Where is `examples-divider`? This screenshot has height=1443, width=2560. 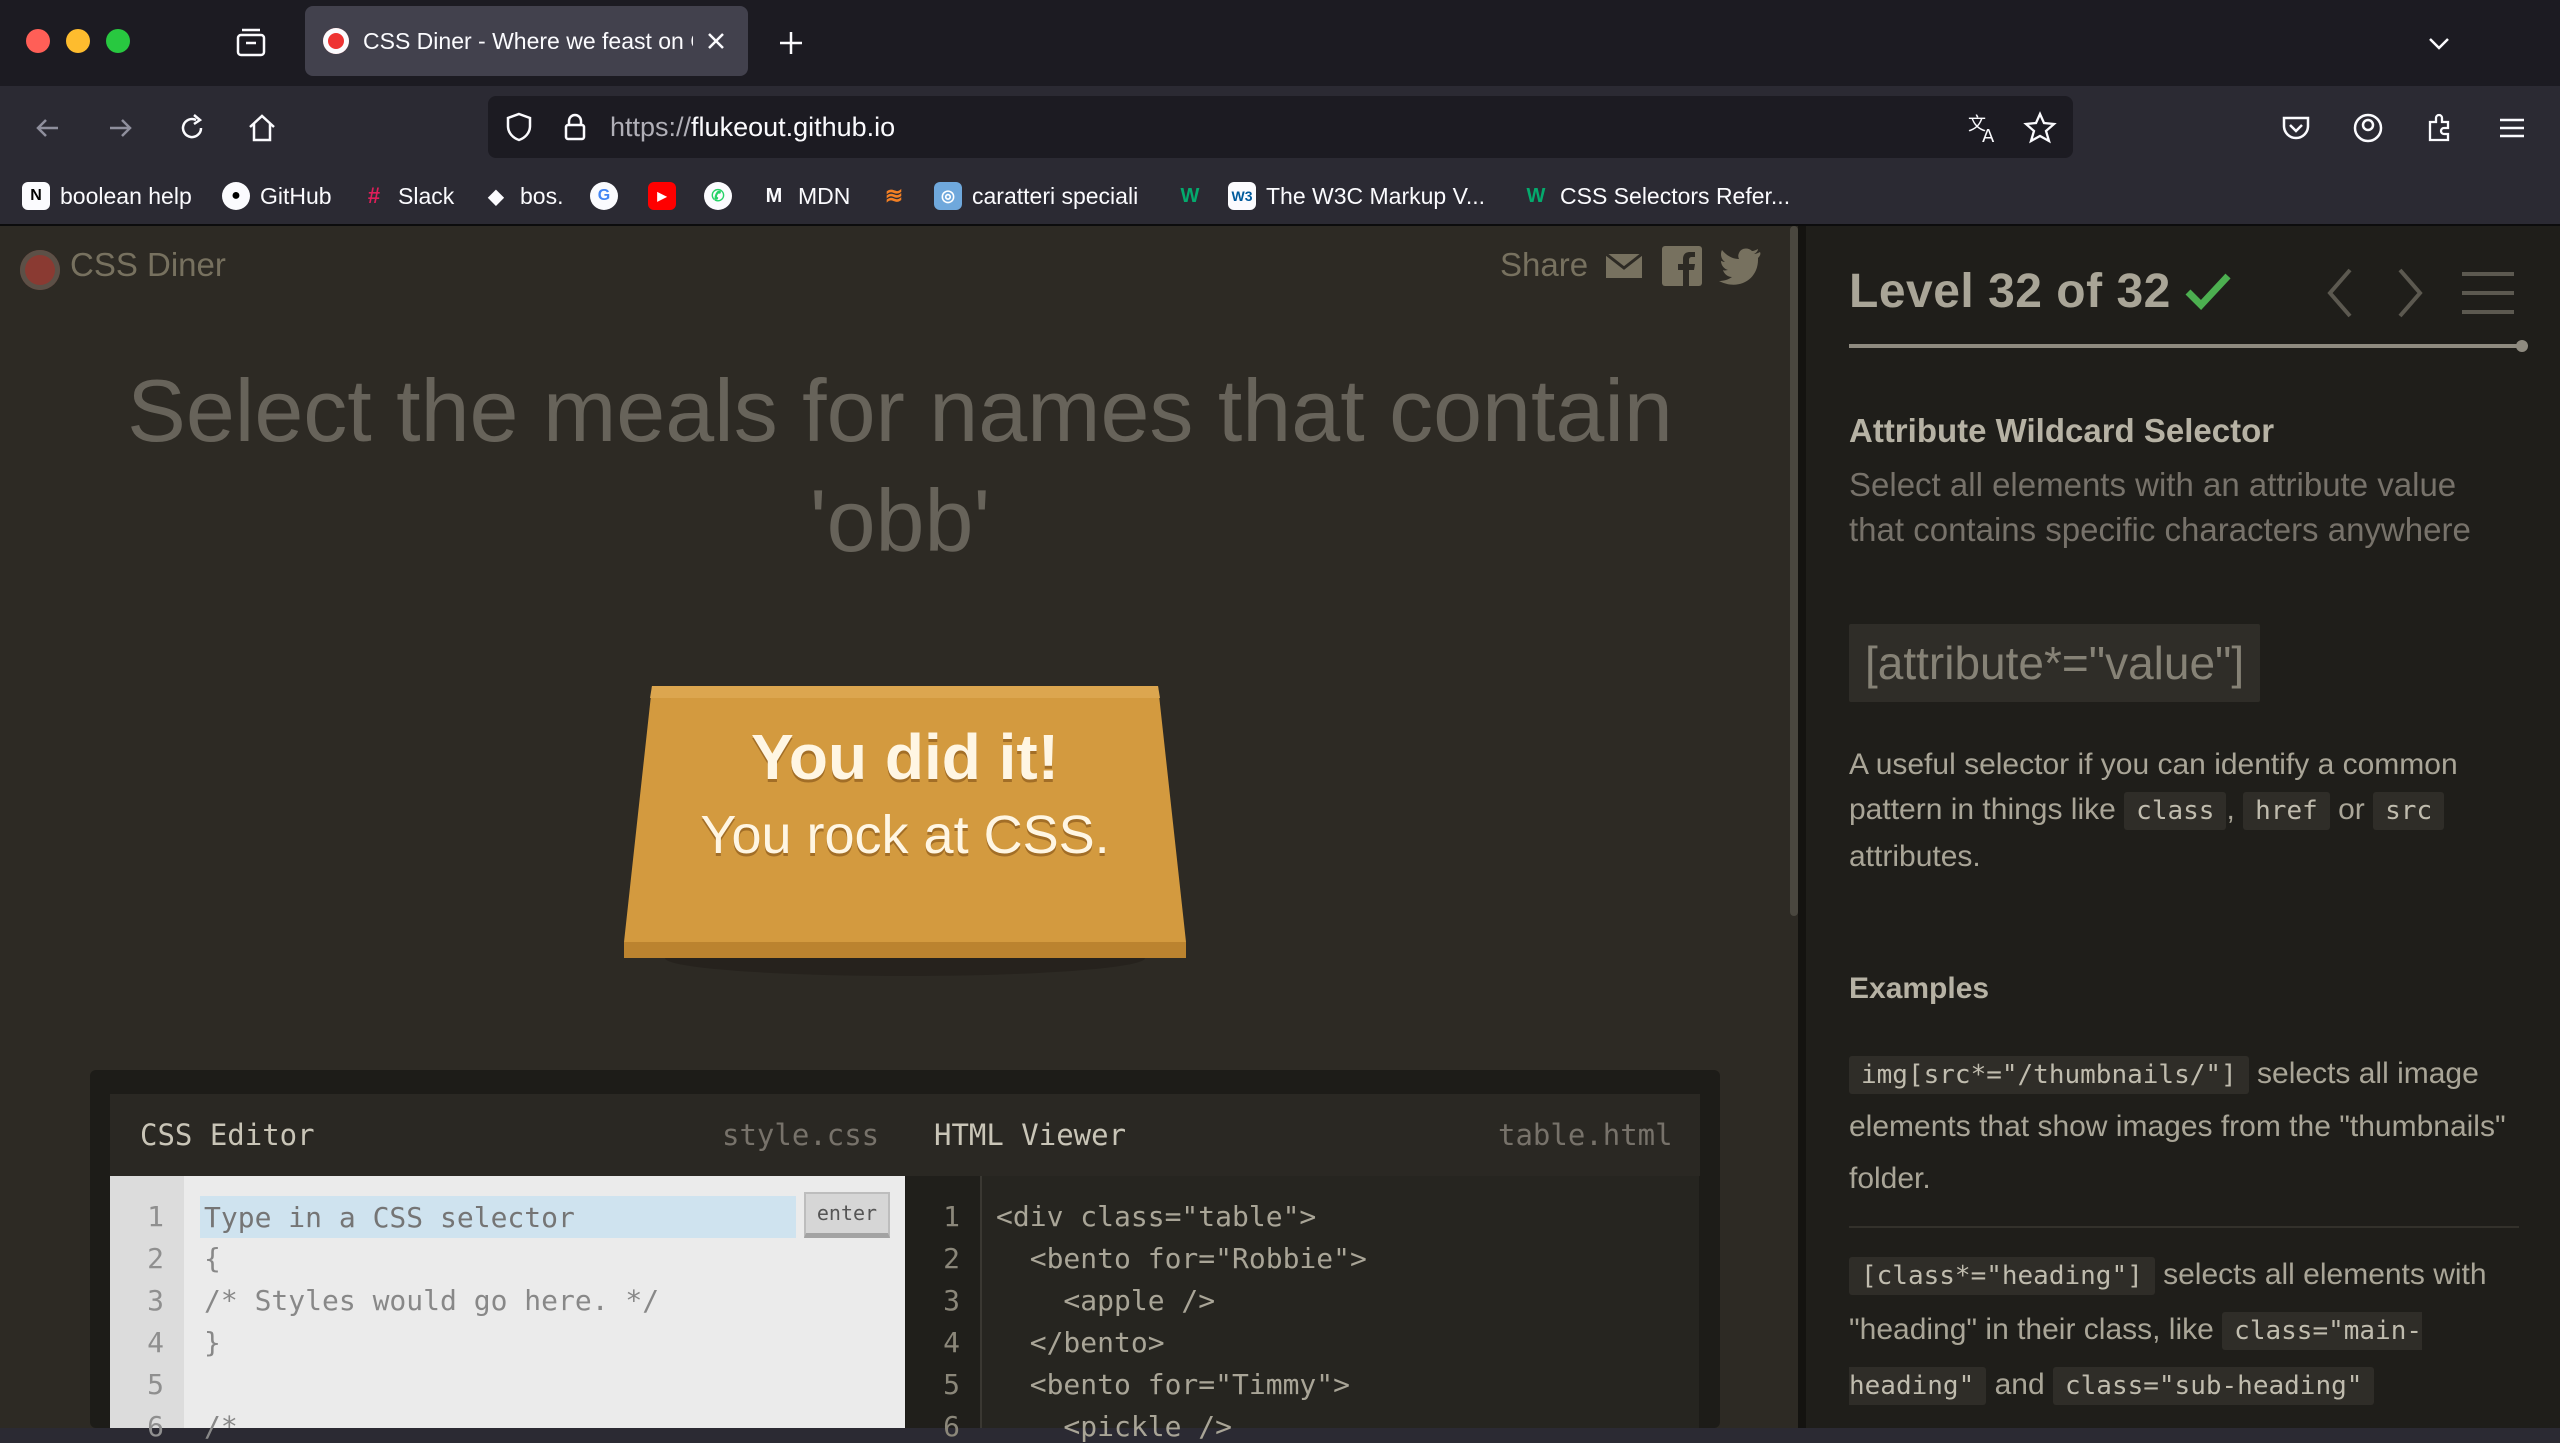 examples-divider is located at coordinates (2184, 1227).